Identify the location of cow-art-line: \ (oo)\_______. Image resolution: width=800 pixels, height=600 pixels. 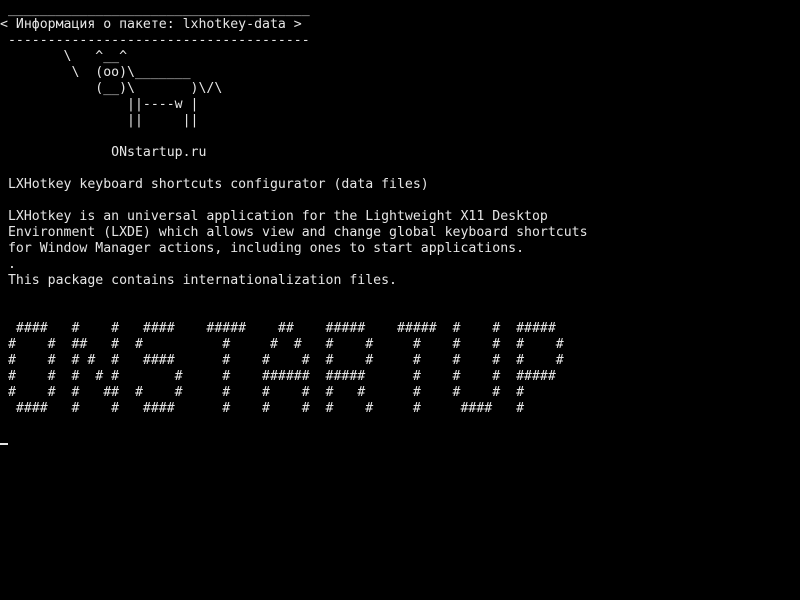
(95, 72).